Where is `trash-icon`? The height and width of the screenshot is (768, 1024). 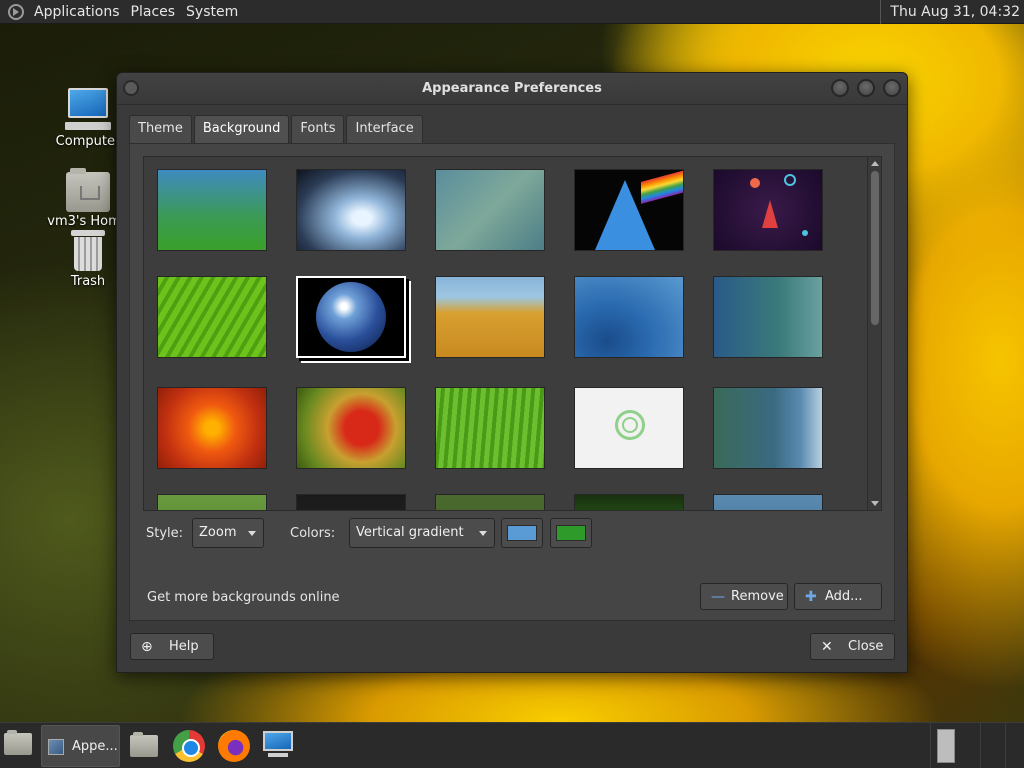 trash-icon is located at coordinates (88, 251).